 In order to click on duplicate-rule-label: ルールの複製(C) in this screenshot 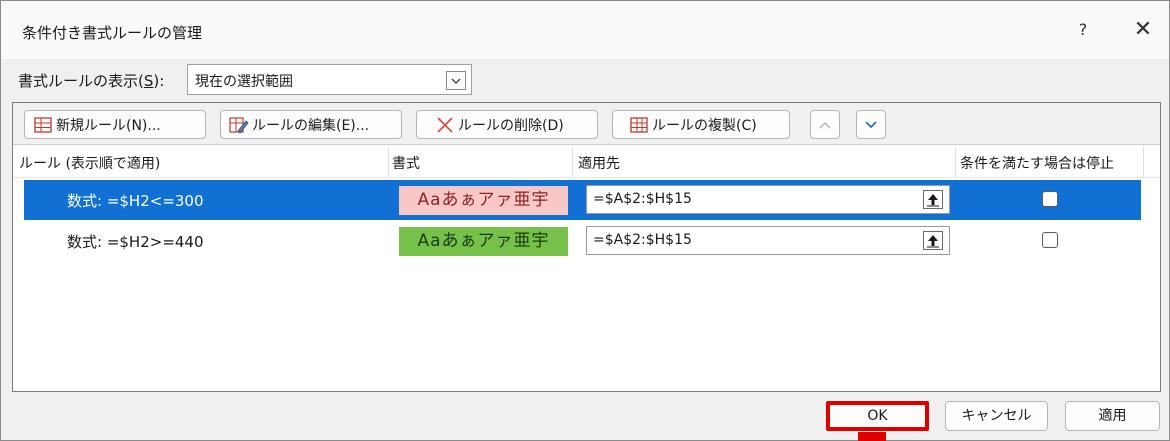, I will do `click(704, 125)`.